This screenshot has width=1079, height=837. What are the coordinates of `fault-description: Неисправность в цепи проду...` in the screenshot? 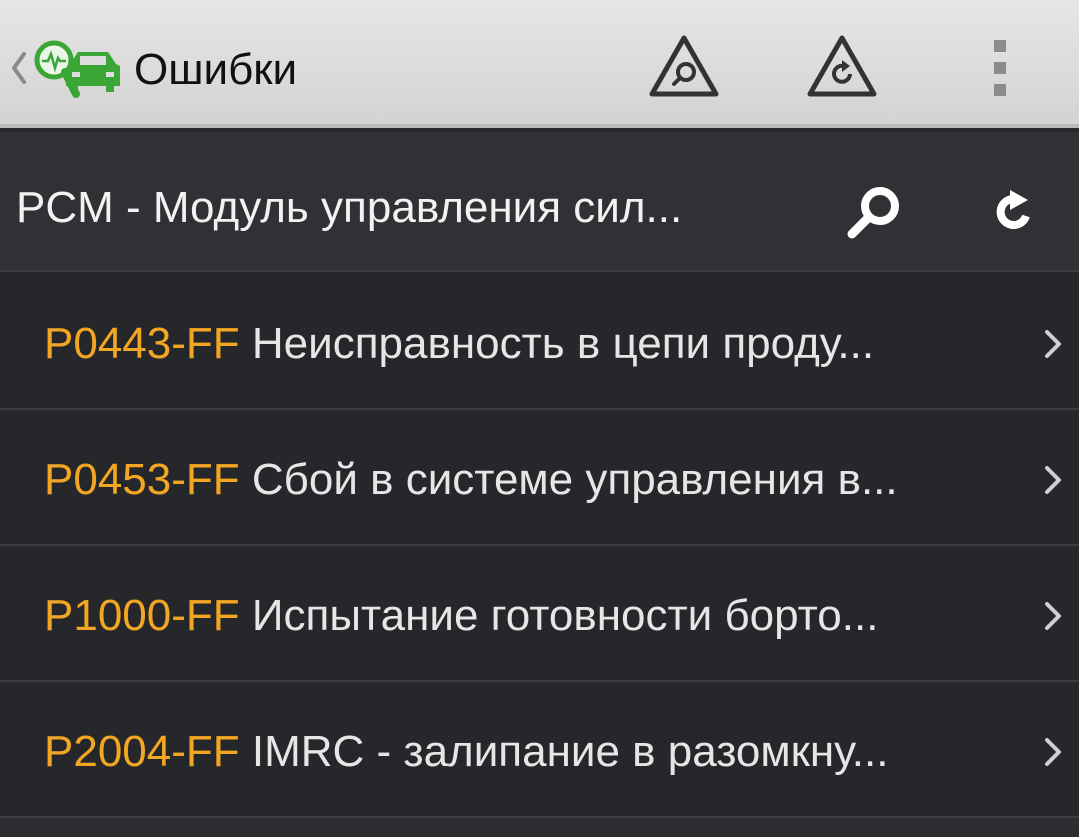 It's located at (563, 343).